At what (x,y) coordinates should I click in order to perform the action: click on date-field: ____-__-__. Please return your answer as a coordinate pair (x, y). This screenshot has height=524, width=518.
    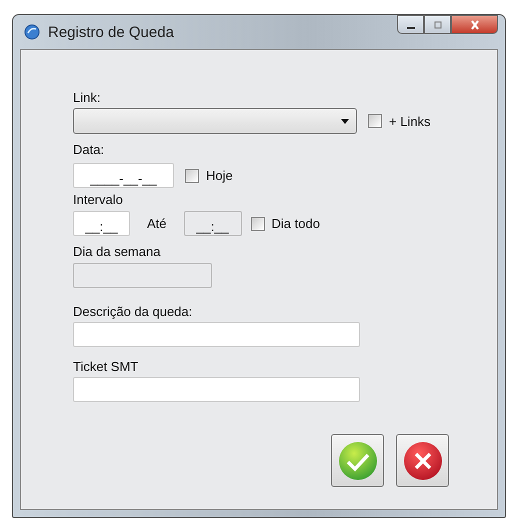
    Looking at the image, I should click on (123, 175).